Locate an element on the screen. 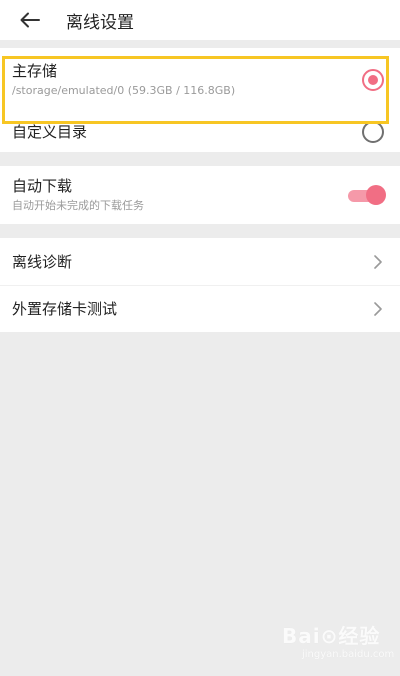 The width and height of the screenshot is (400, 676). main-storage-path: /storage/emulated/0 (59.3GB / 116.8GB) is located at coordinates (124, 90).